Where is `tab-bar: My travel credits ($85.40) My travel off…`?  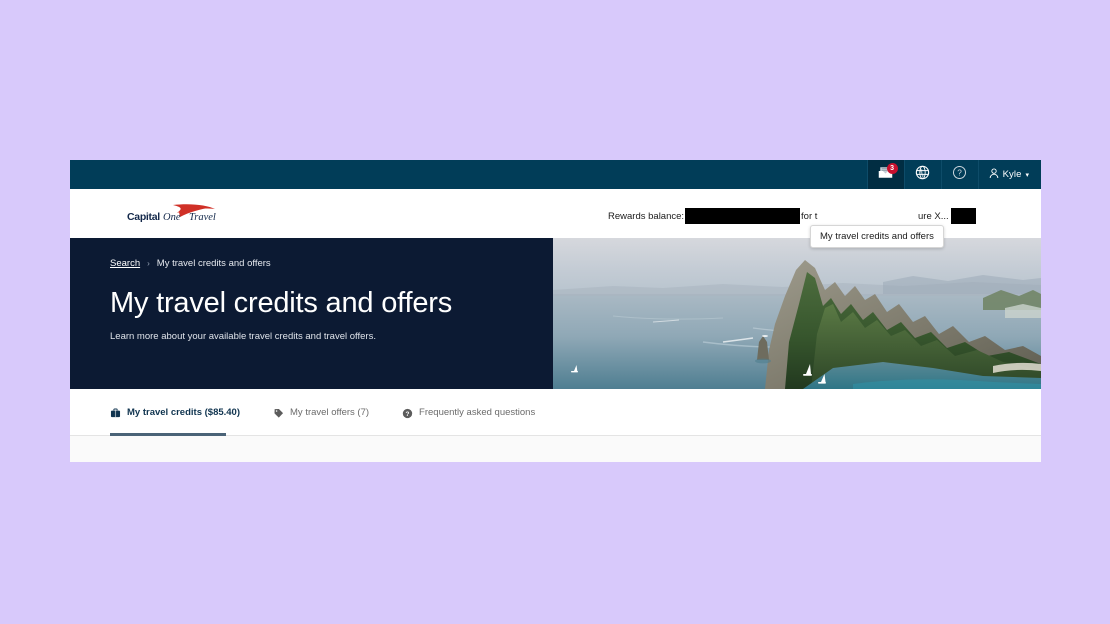
tab-bar: My travel credits ($85.40) My travel off… is located at coordinates (555, 412).